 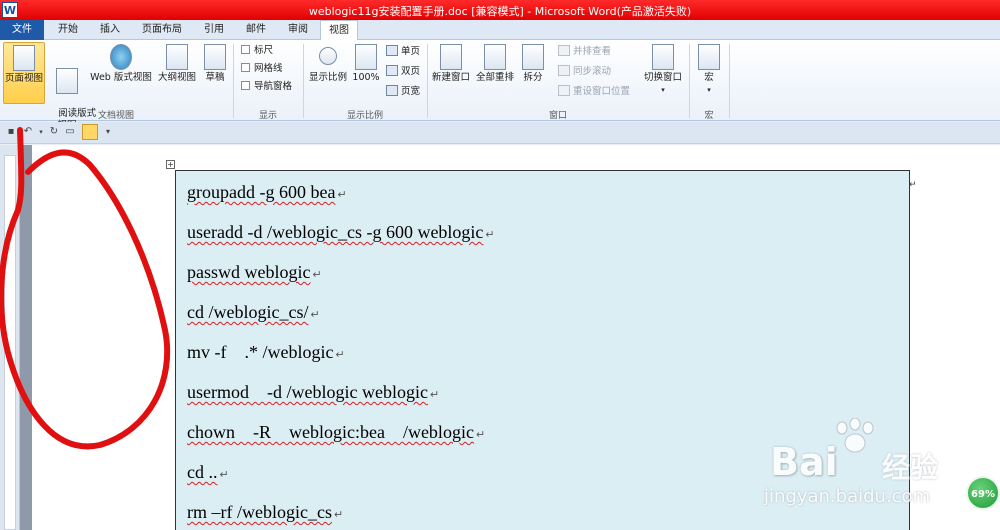 I want to click on code-line: cd .. ↵, so click(x=208, y=472).